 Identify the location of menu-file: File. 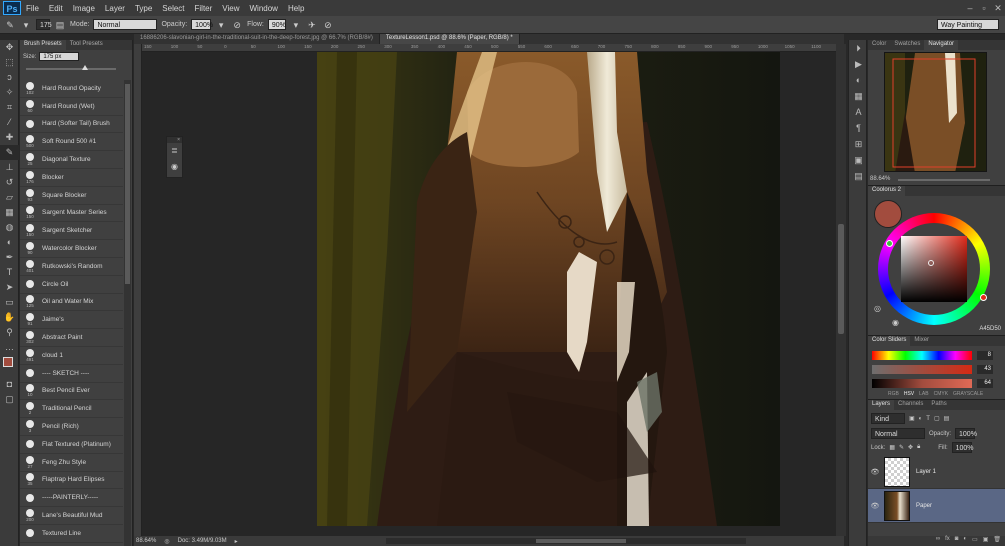
(32, 8).